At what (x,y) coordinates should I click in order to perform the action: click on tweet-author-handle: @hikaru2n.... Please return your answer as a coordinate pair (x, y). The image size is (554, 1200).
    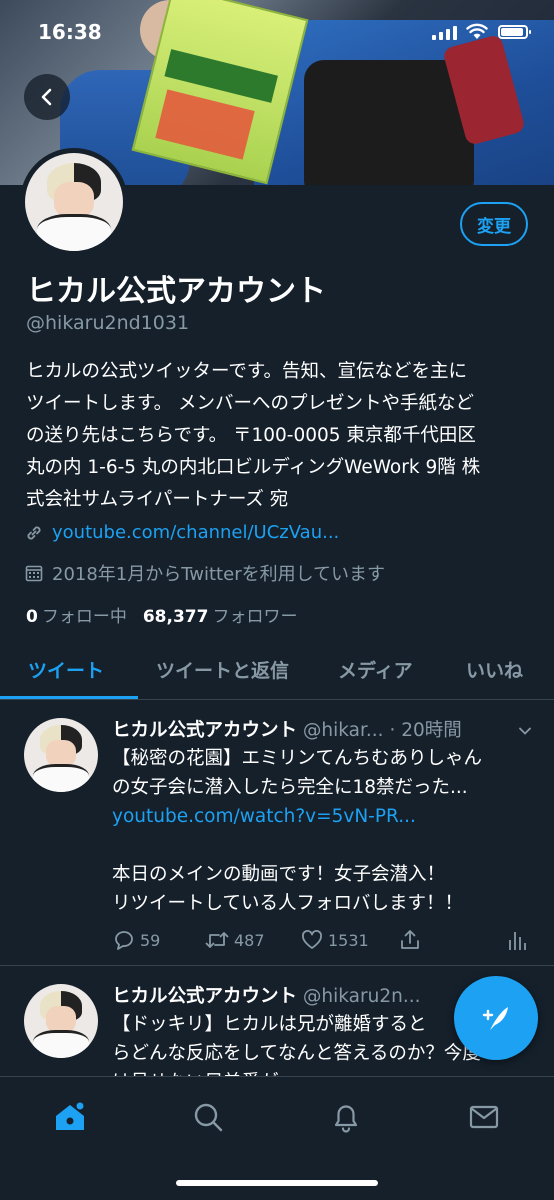
    Looking at the image, I should click on (361, 996).